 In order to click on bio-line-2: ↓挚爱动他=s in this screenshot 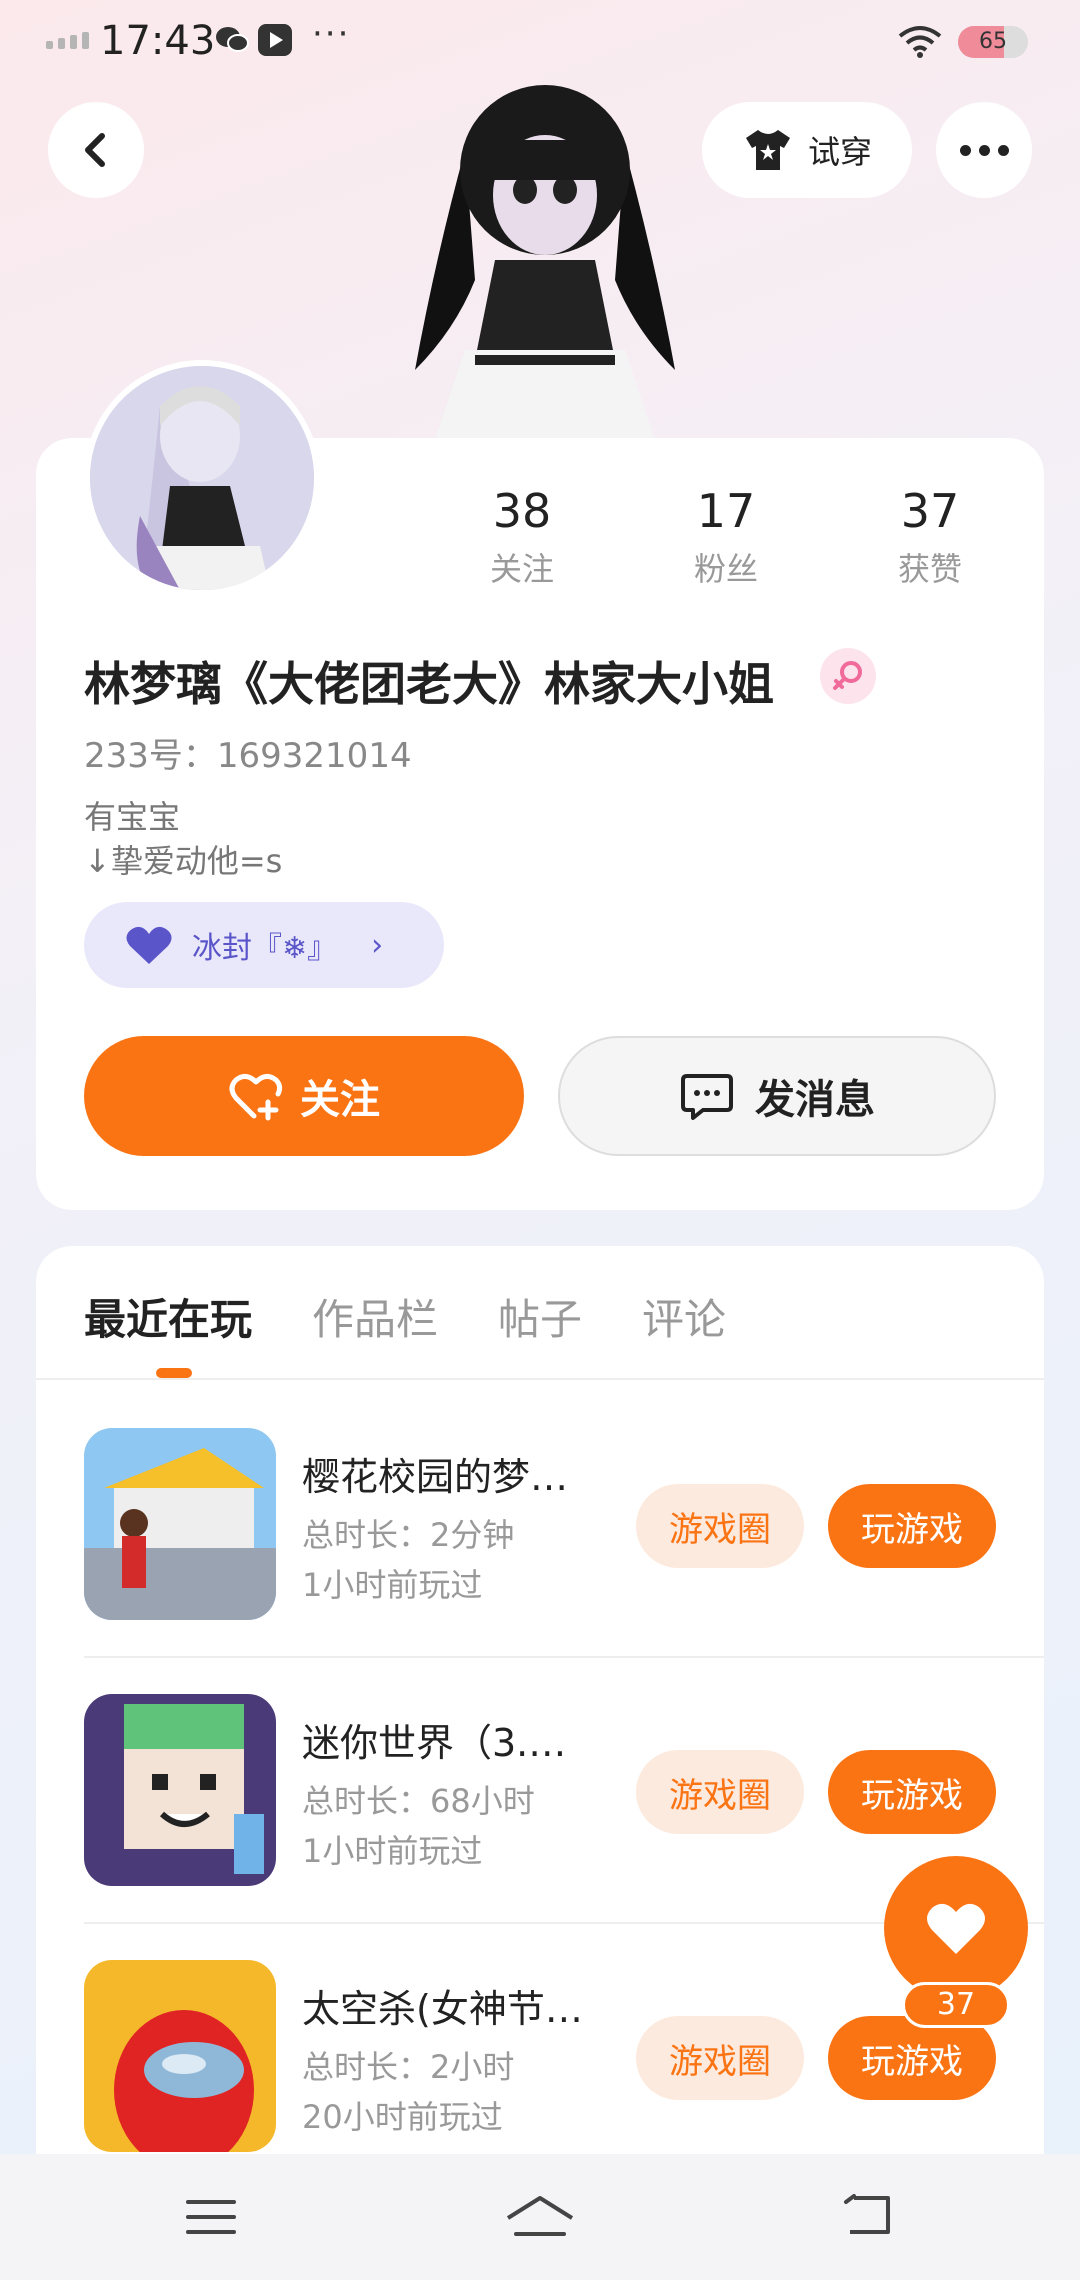, I will do `click(183, 861)`.